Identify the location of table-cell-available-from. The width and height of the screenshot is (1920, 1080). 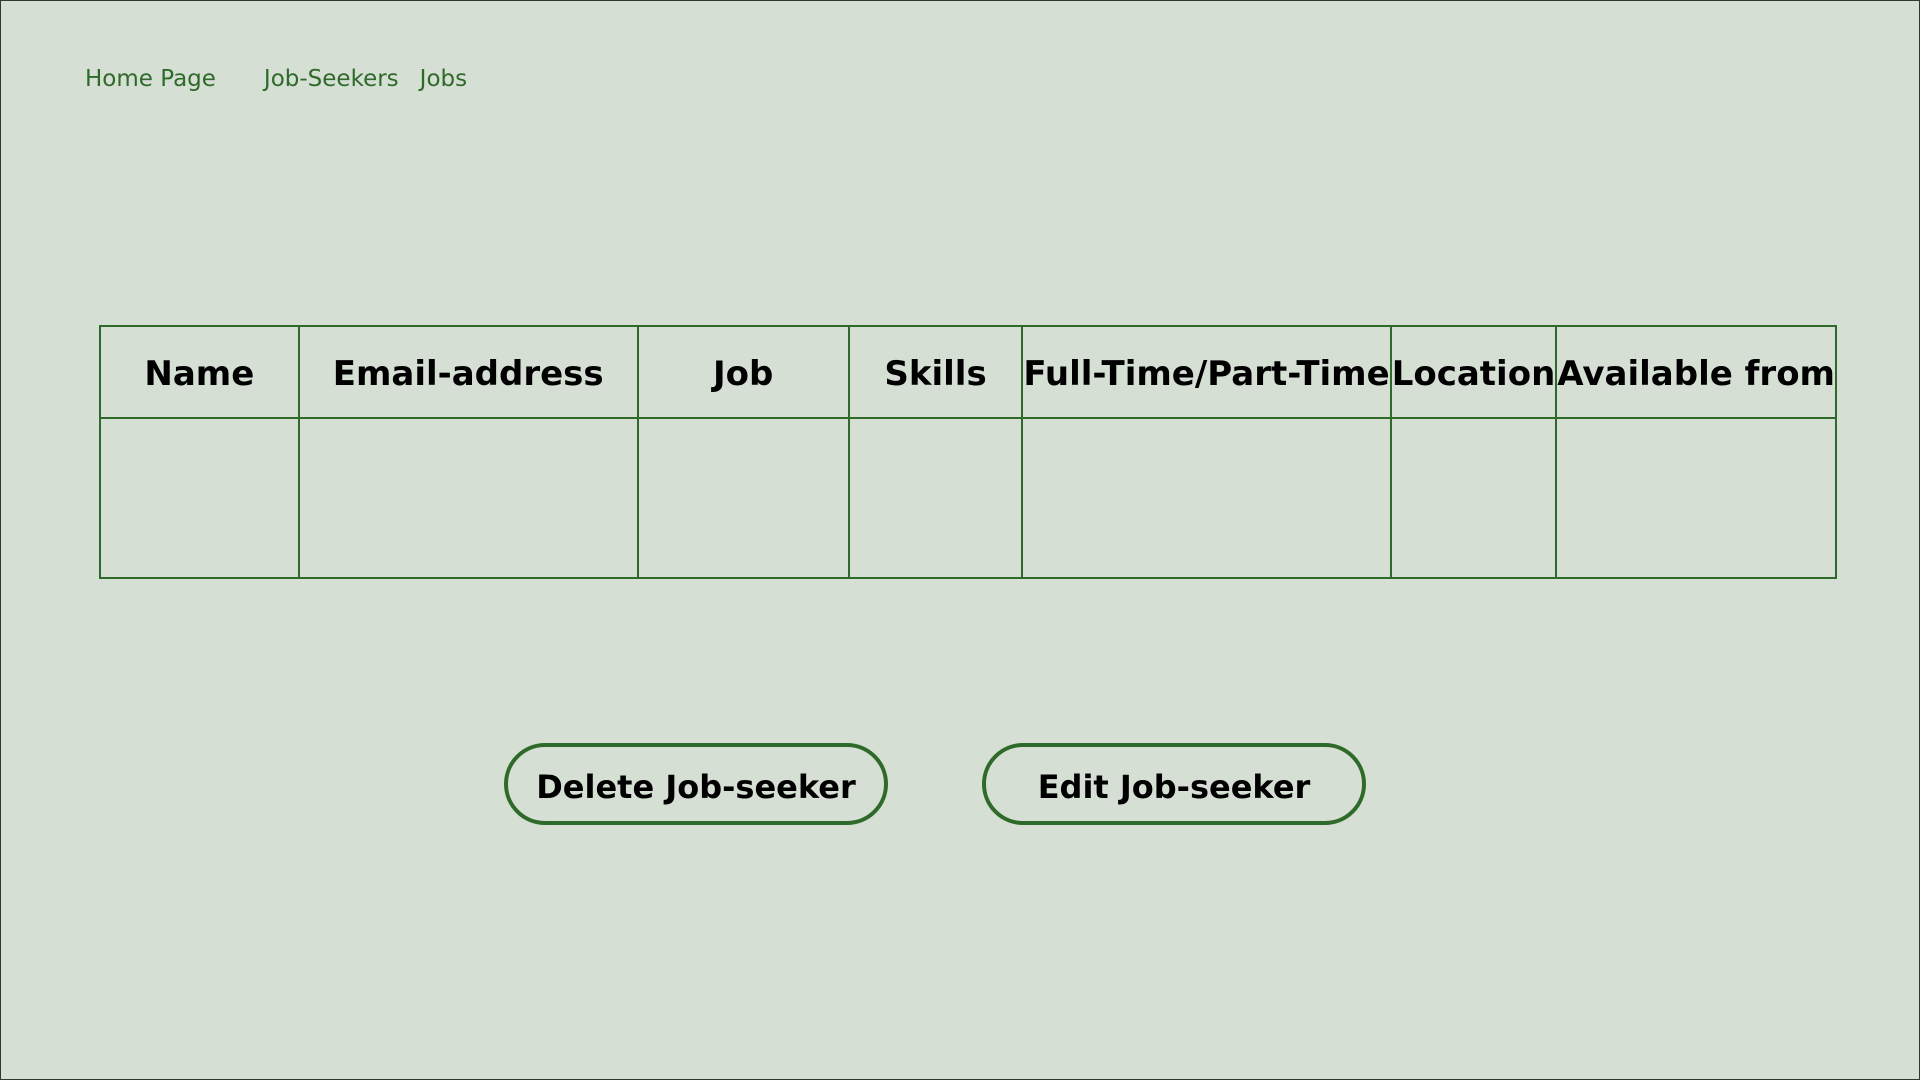
(1696, 498).